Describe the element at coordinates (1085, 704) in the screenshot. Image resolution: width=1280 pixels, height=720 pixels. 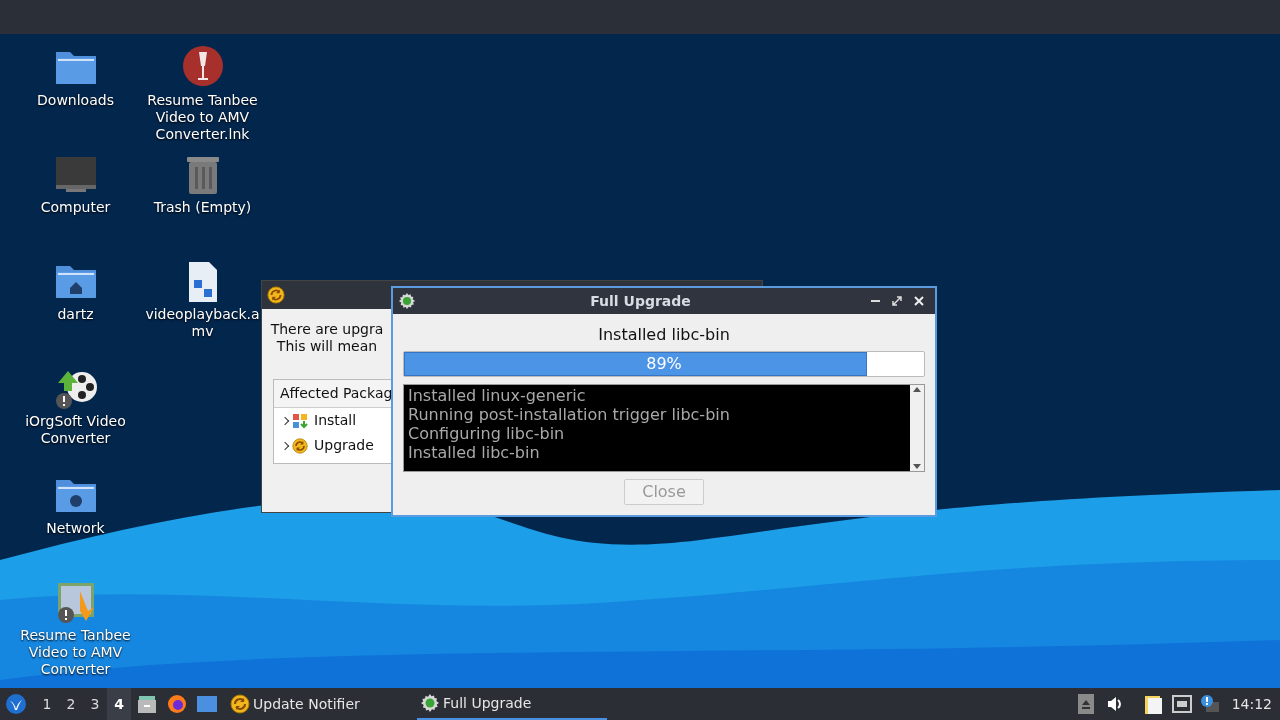
I see `eject-icon` at that location.